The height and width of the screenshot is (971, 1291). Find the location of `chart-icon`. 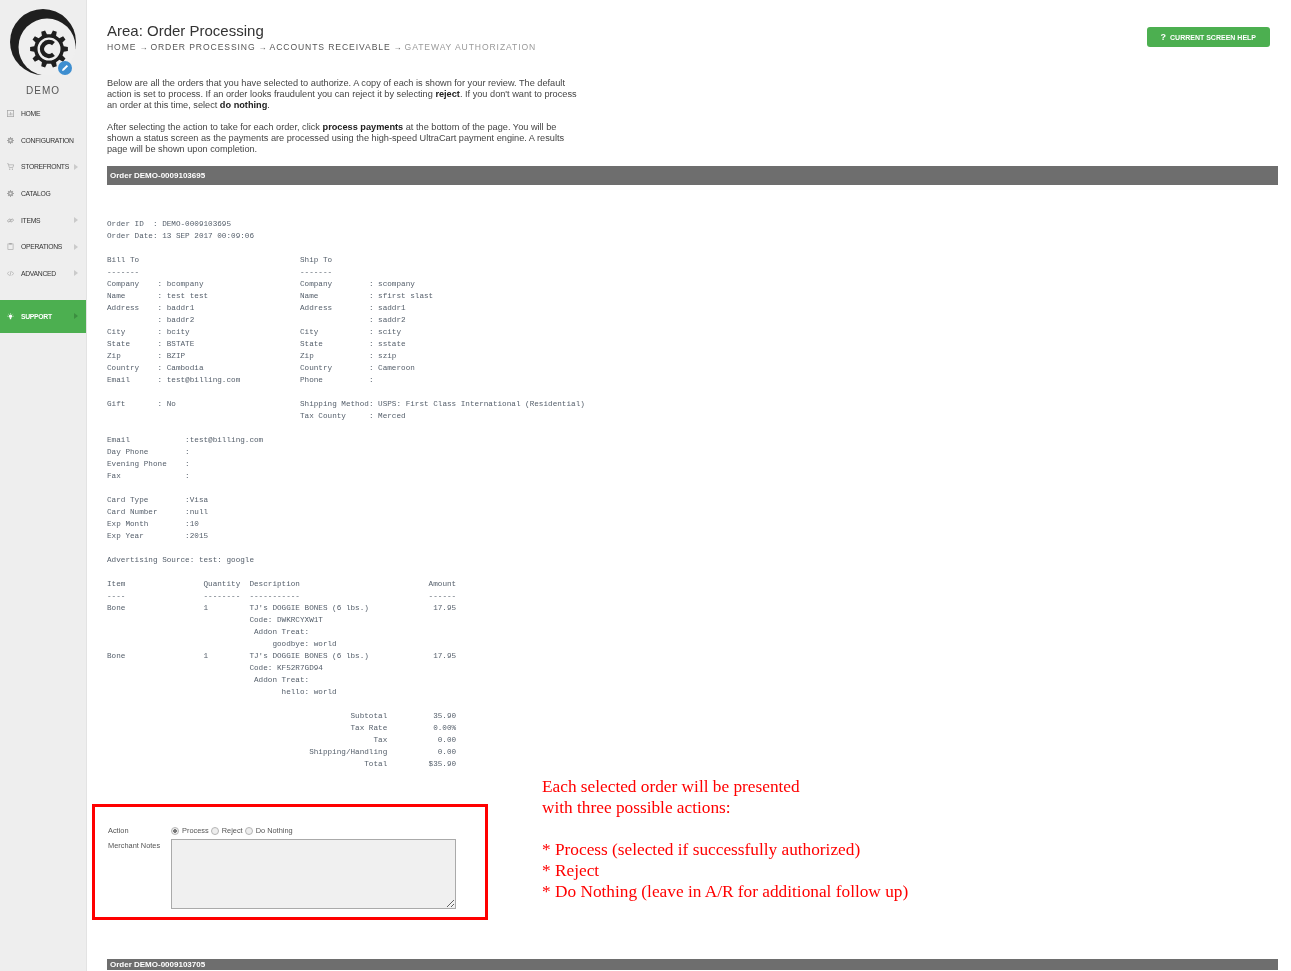

chart-icon is located at coordinates (10, 113).